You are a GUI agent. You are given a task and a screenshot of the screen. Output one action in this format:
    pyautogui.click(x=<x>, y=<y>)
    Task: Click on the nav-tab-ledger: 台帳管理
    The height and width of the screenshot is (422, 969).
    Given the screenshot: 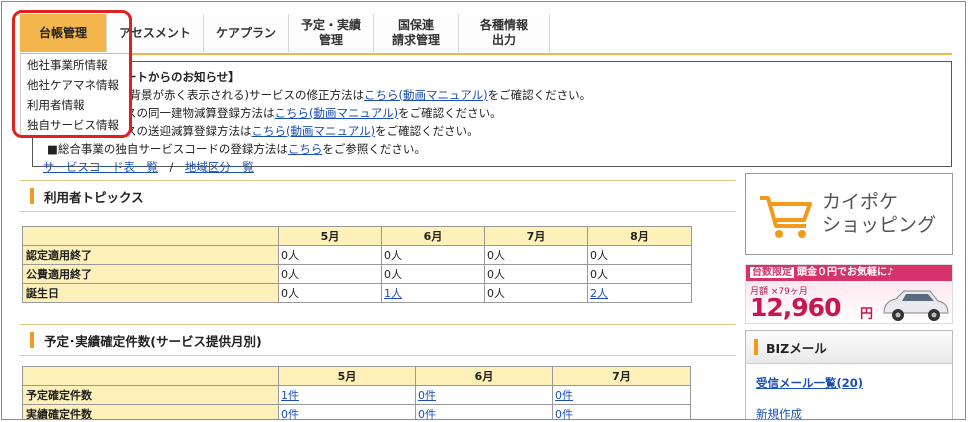 What is the action you would take?
    pyautogui.click(x=63, y=33)
    